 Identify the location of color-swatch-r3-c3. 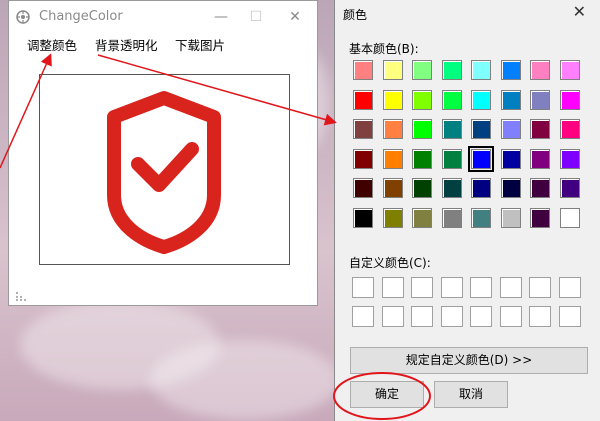
(422, 129).